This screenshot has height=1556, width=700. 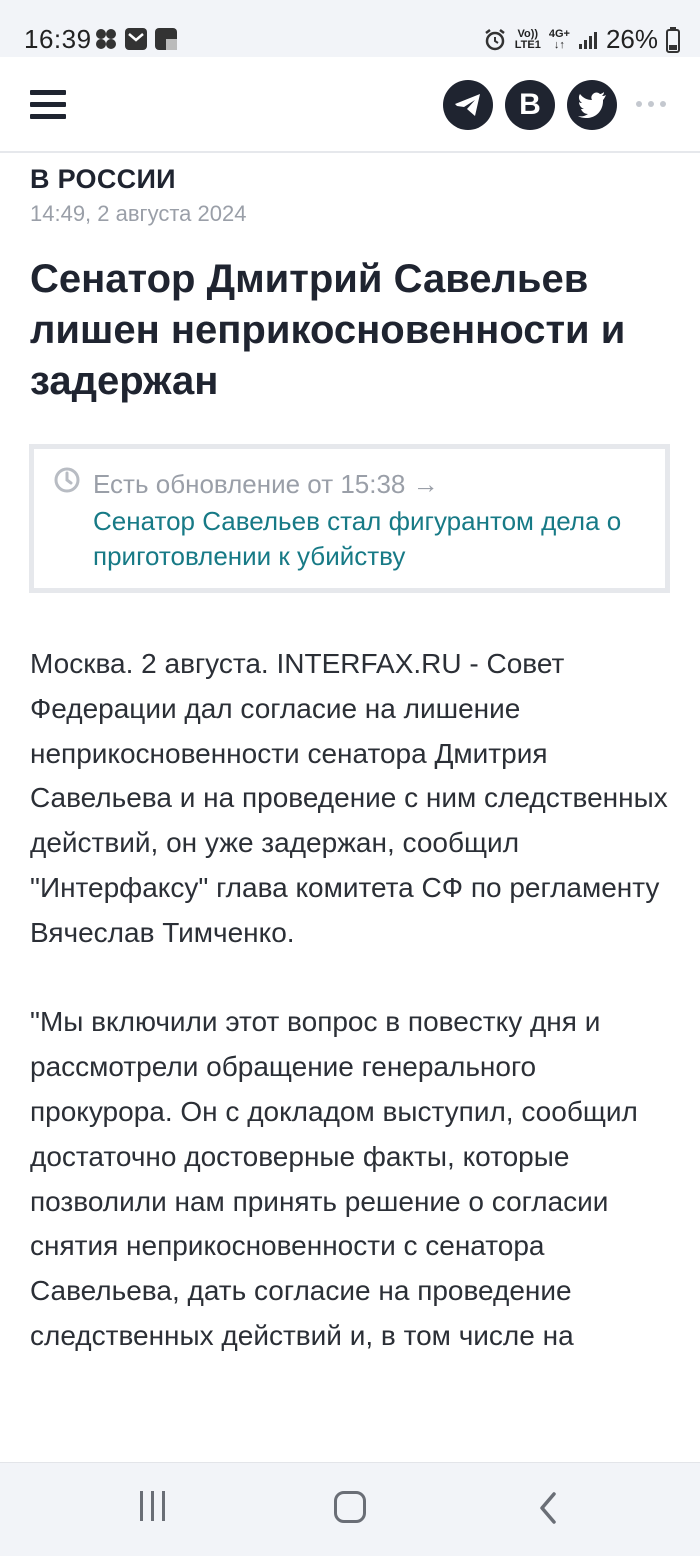 What do you see at coordinates (559, 44) in the screenshot?
I see `data-arrows-icon: ↓↑` at bounding box center [559, 44].